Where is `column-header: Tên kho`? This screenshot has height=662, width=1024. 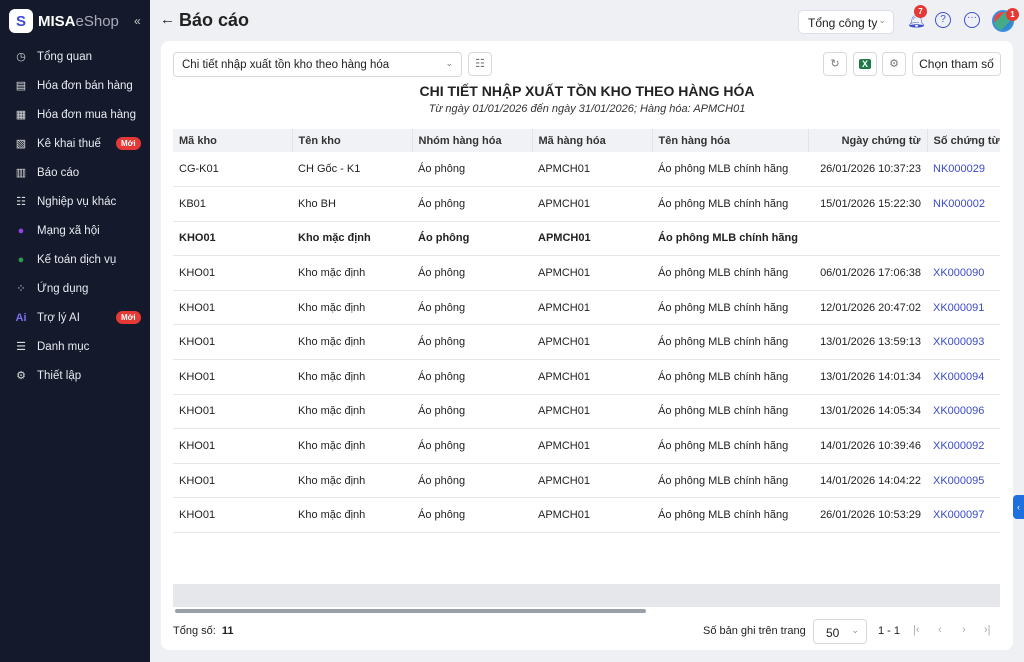 column-header: Tên kho is located at coordinates (352, 140).